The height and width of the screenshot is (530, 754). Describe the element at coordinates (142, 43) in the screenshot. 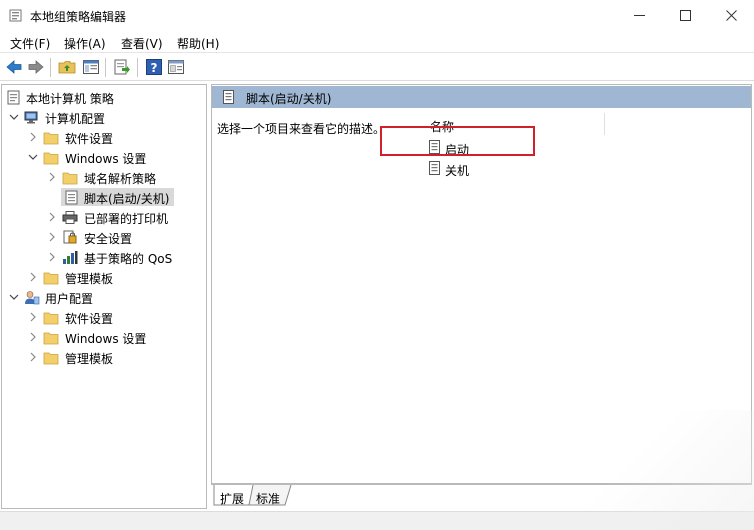

I see `menu-view: 查看(V)` at that location.